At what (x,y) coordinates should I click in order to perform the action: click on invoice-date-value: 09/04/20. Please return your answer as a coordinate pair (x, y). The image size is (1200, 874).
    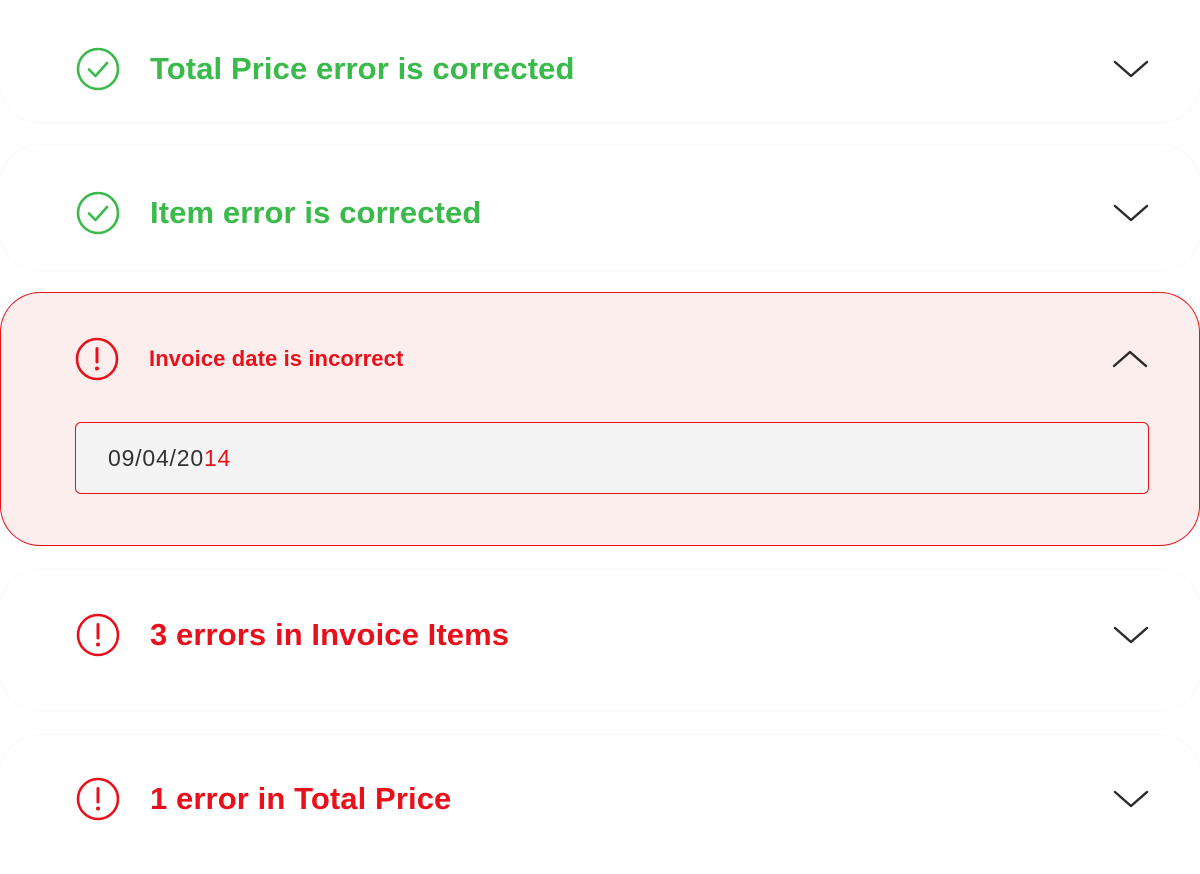
    Looking at the image, I should click on (156, 457).